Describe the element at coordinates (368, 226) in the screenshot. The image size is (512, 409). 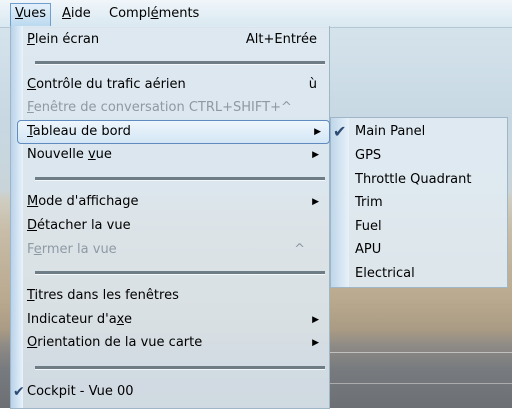
I see `submenu-item-label: Fuel` at that location.